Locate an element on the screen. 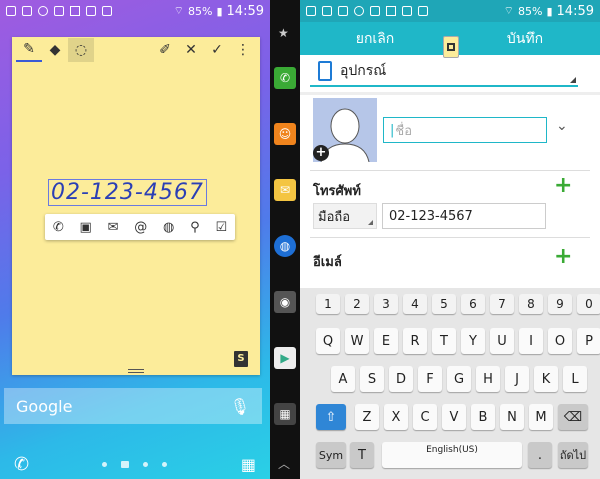 The height and width of the screenshot is (479, 600). chevron-down-icon: ⌄ is located at coordinates (562, 126).